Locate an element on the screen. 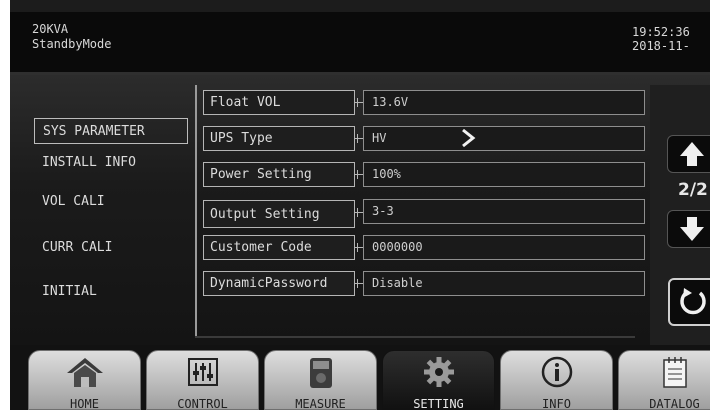 This screenshot has height=410, width=710. tab-setting: SETTING is located at coordinates (438, 380).